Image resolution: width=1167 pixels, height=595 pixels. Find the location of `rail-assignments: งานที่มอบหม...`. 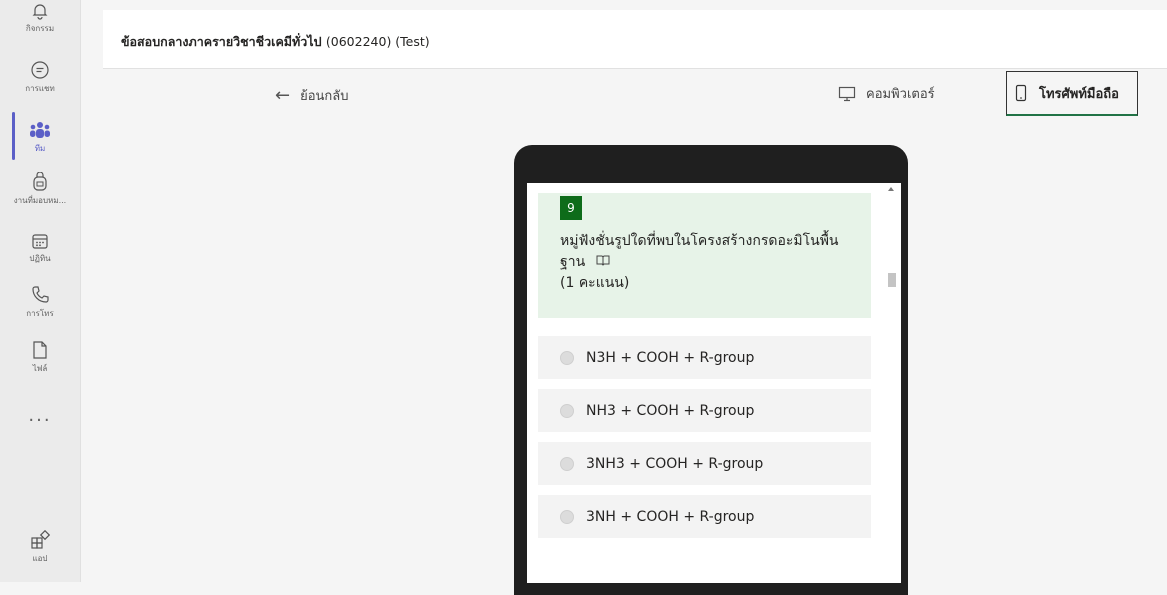

rail-assignments: งานที่มอบหม... is located at coordinates (40, 189).